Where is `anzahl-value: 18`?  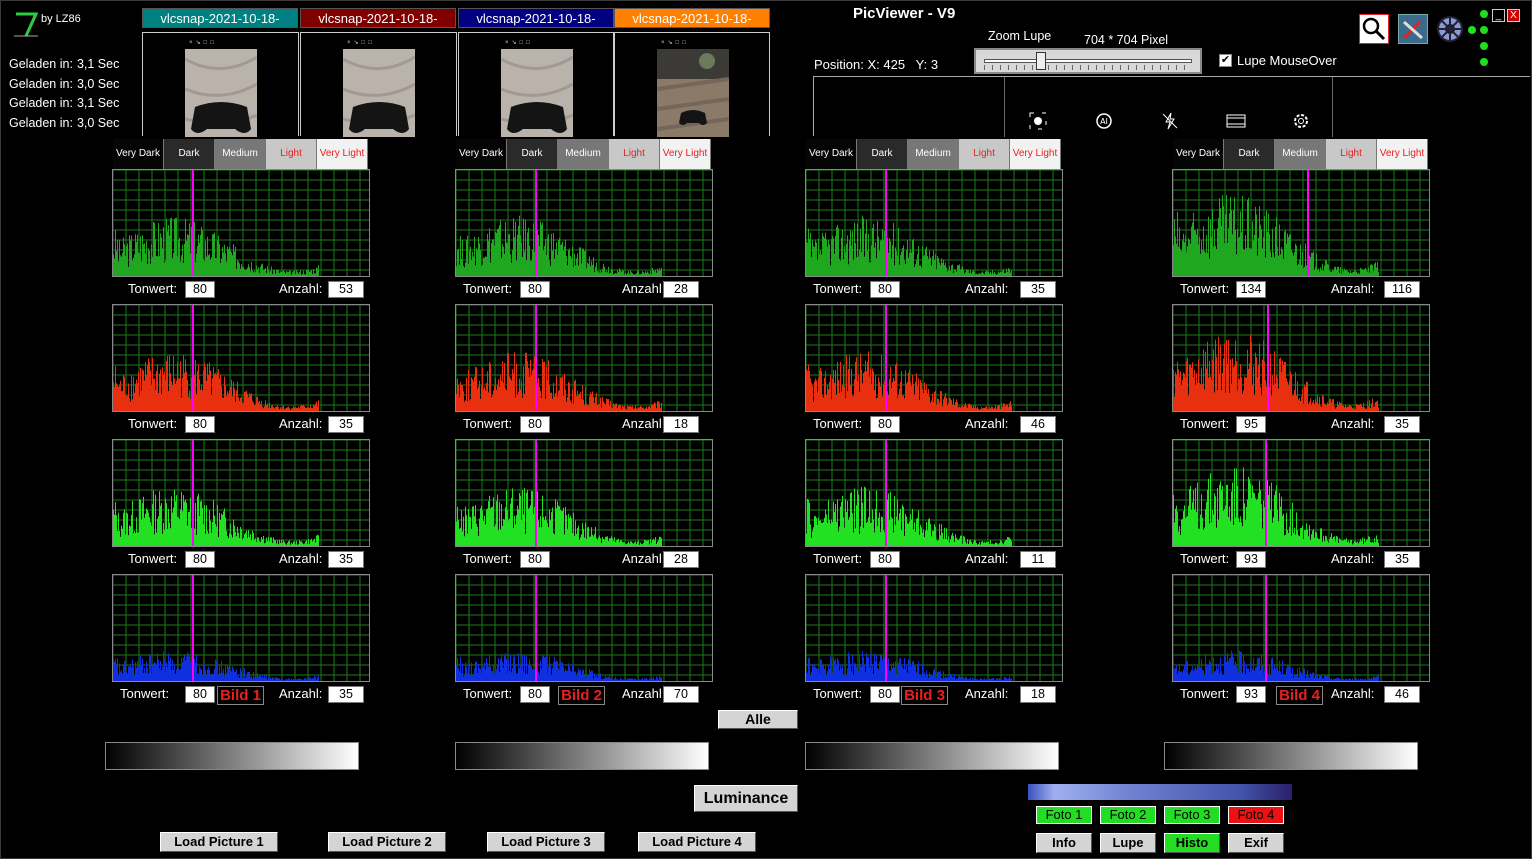
anzahl-value: 18 is located at coordinates (681, 424).